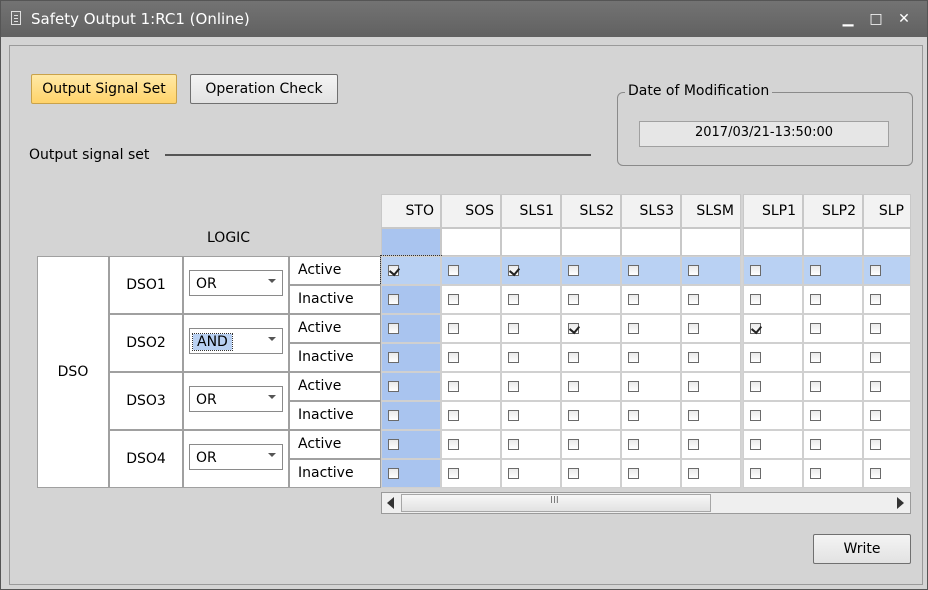  I want to click on checkbox-slp1-dso1-inactive, so click(755, 299).